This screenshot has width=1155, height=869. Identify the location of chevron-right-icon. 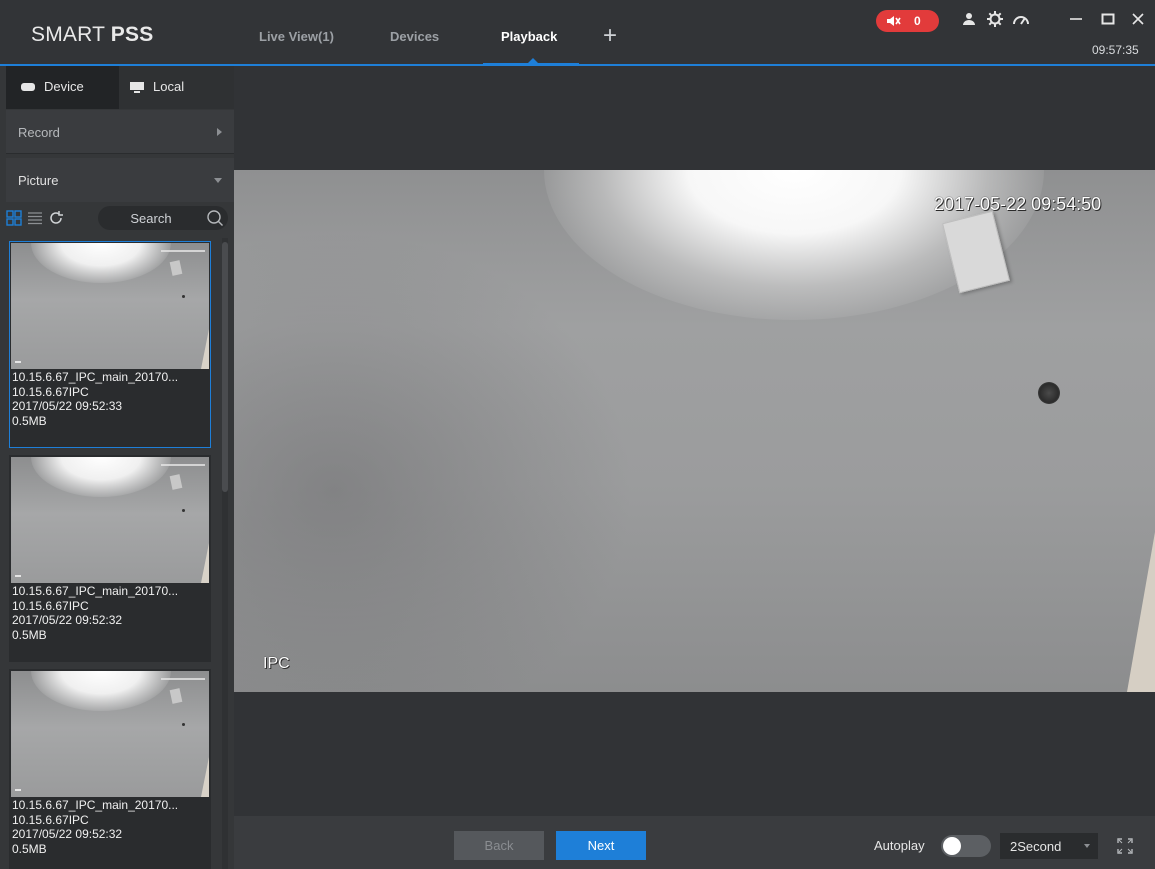
(219, 132).